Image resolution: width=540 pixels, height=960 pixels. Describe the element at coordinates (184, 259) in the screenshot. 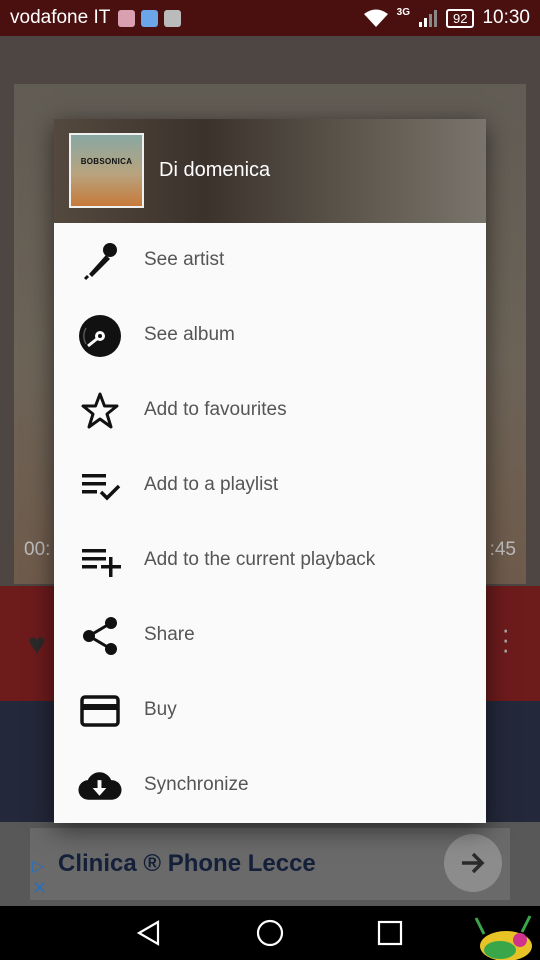

I see `menu-label: See artist` at that location.